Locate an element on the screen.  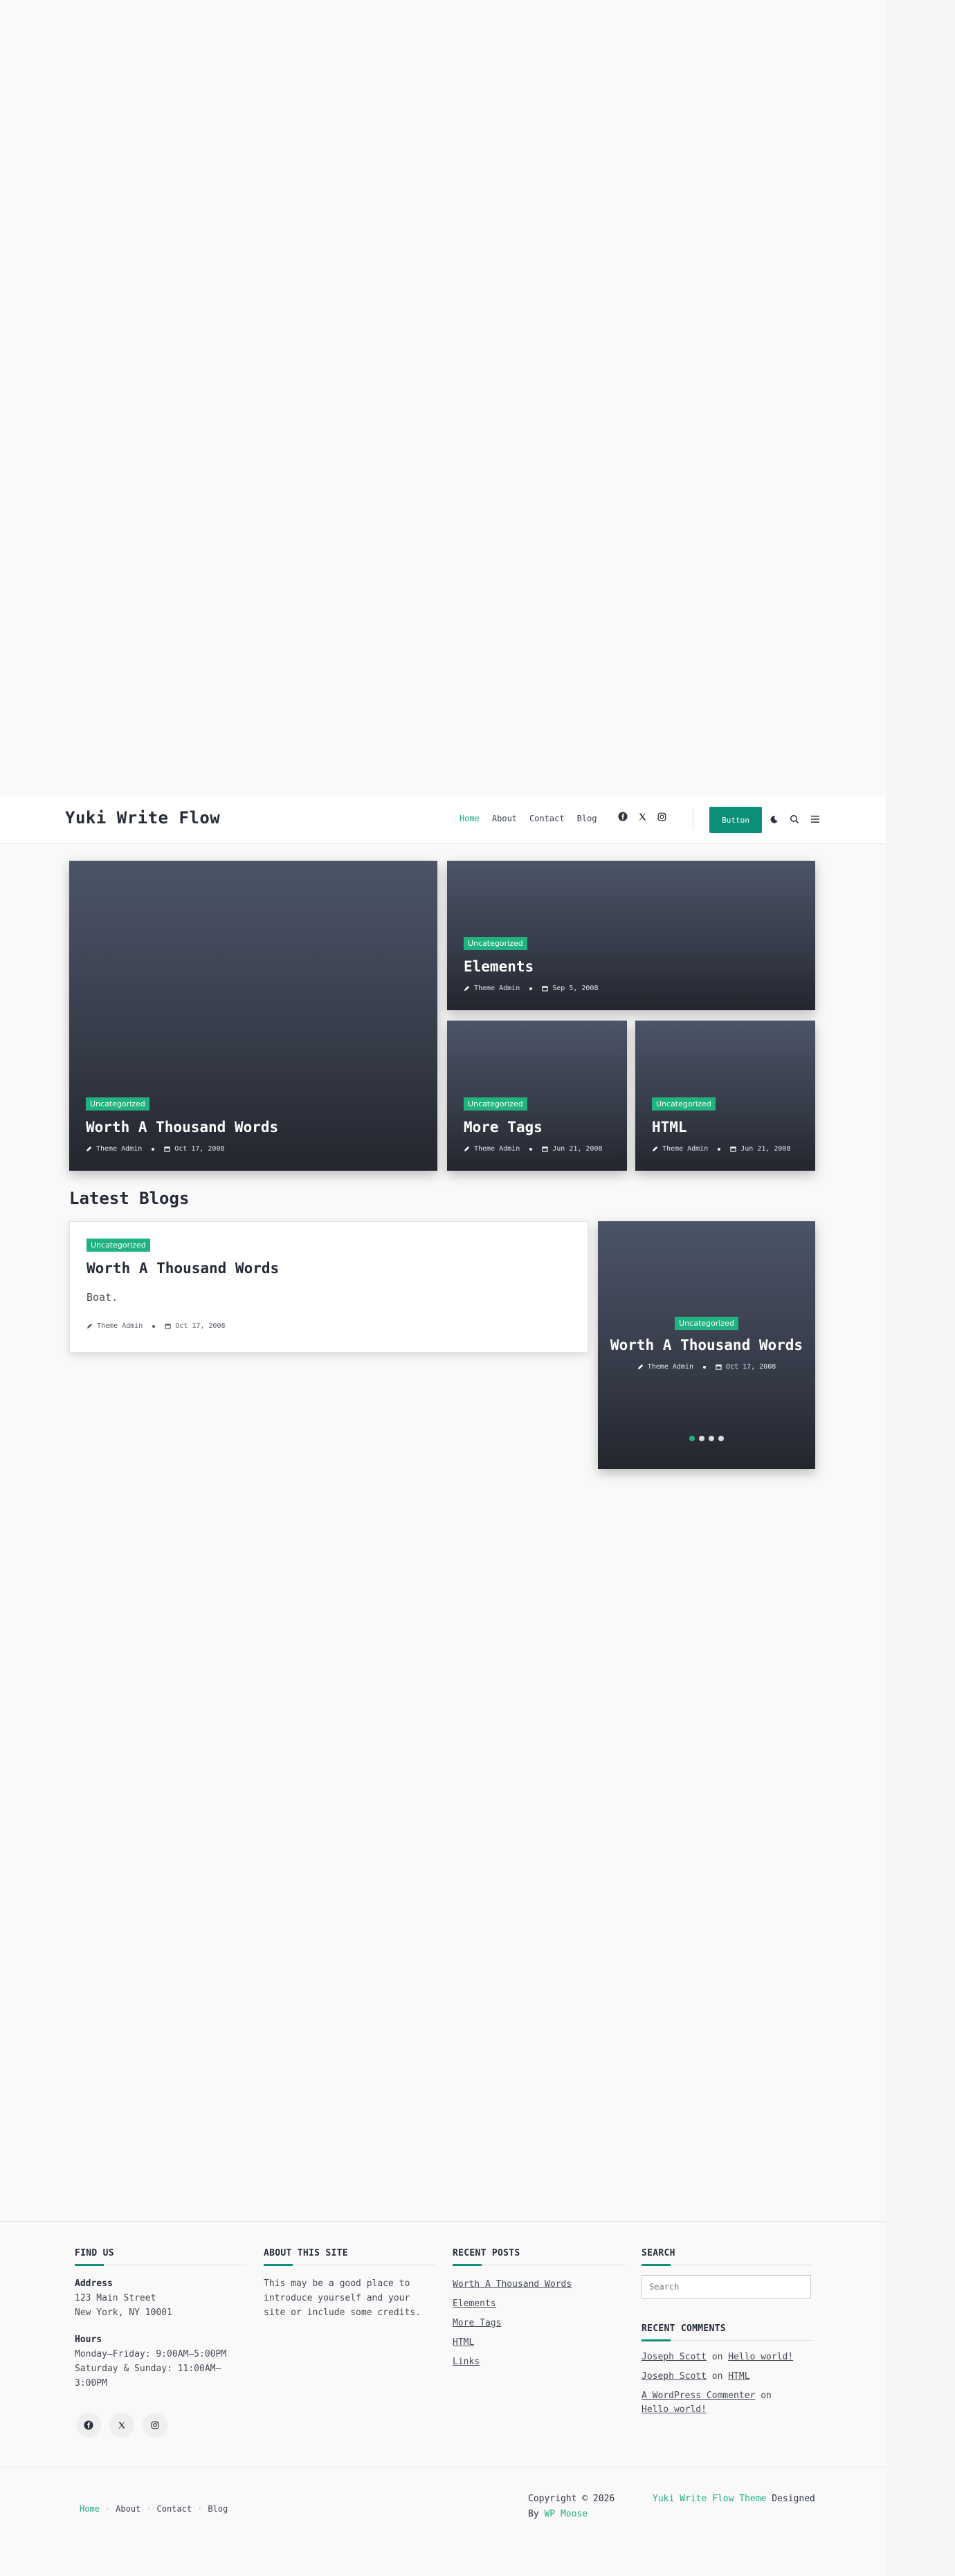
slider-pagination is located at coordinates (706, 1438).